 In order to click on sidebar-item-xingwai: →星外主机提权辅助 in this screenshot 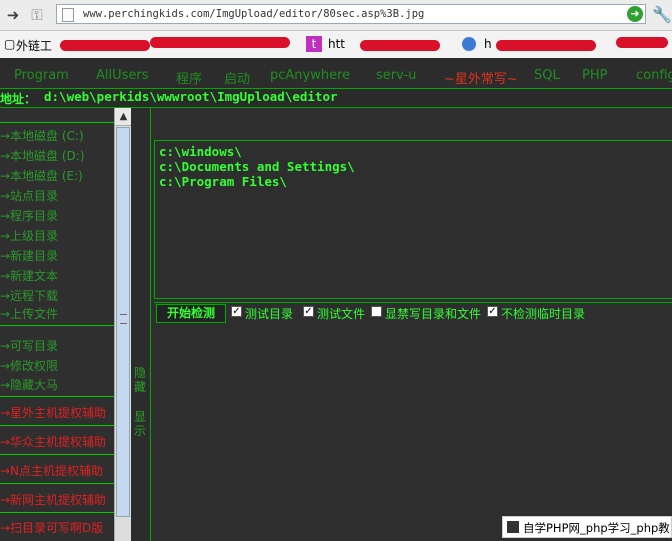, I will do `click(53, 412)`.